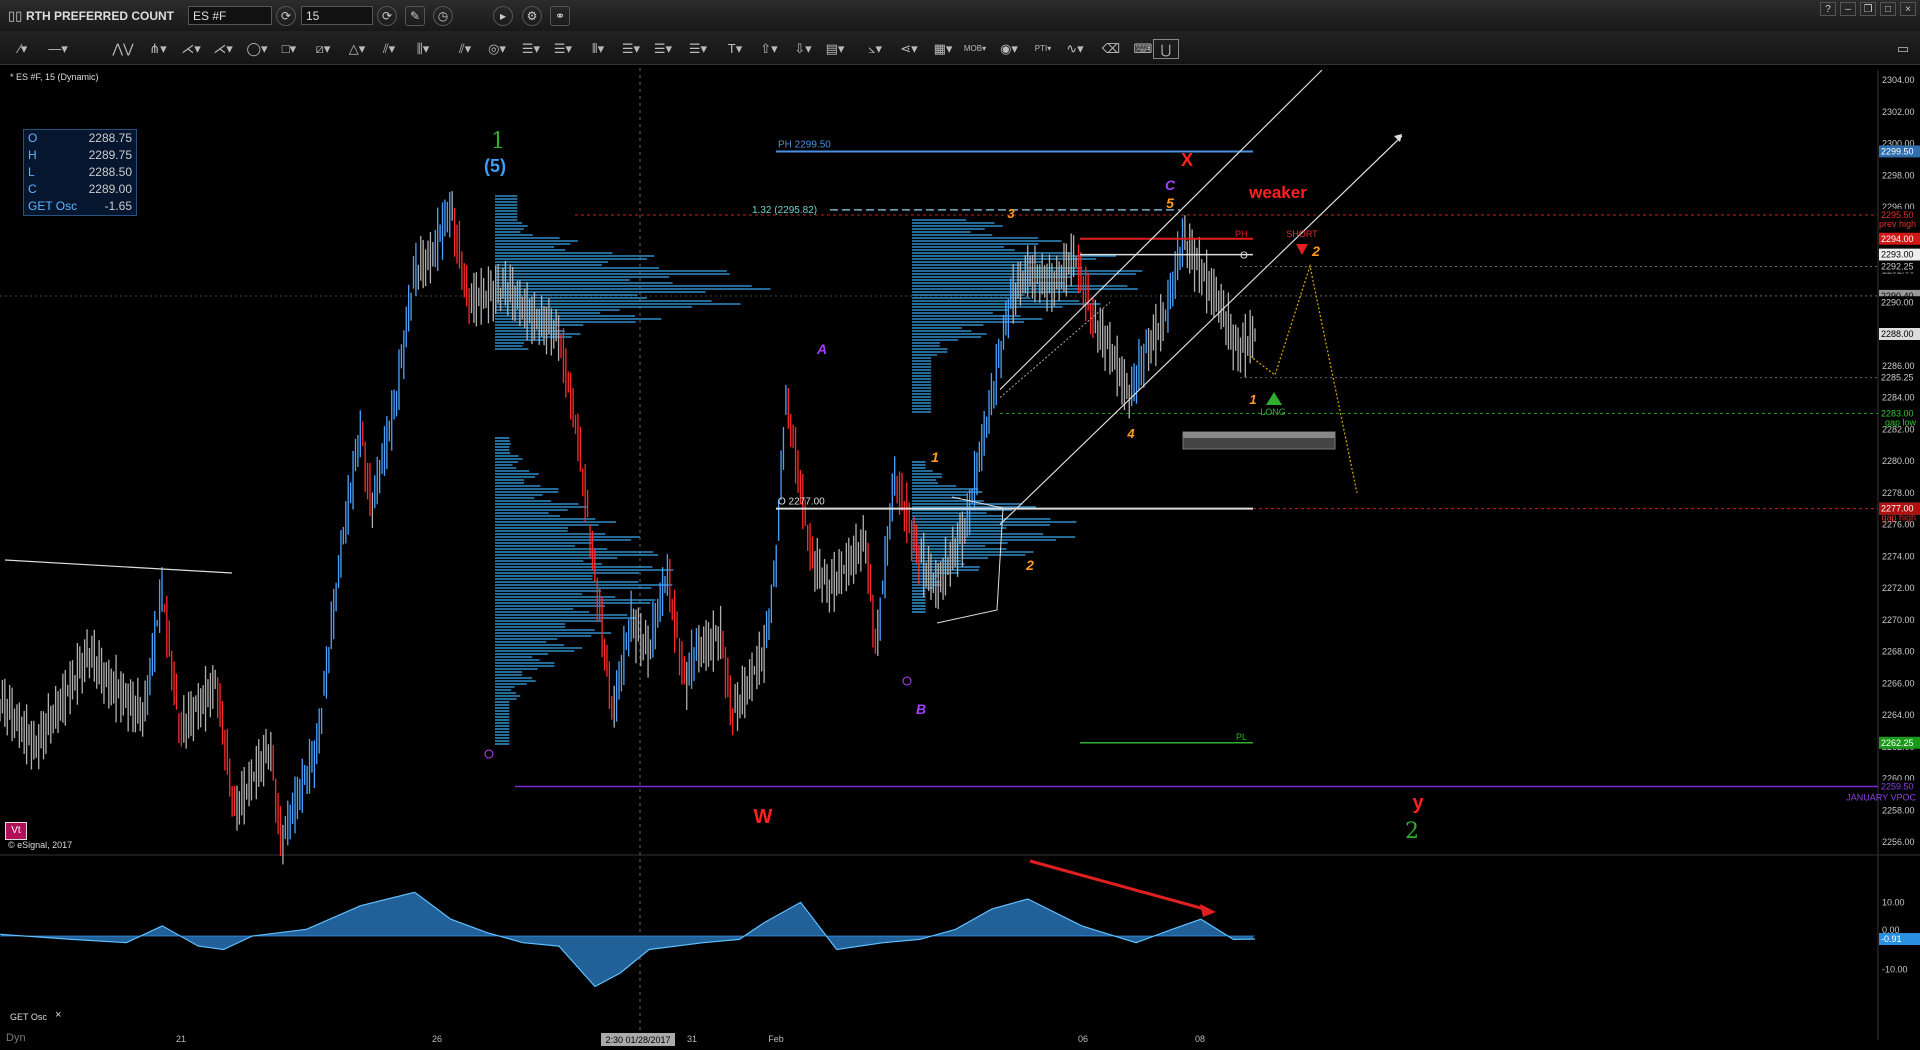 The width and height of the screenshot is (1920, 1050). Describe the element at coordinates (1898, 842) in the screenshot. I see `y-tick-label-24: 2256.00` at that location.